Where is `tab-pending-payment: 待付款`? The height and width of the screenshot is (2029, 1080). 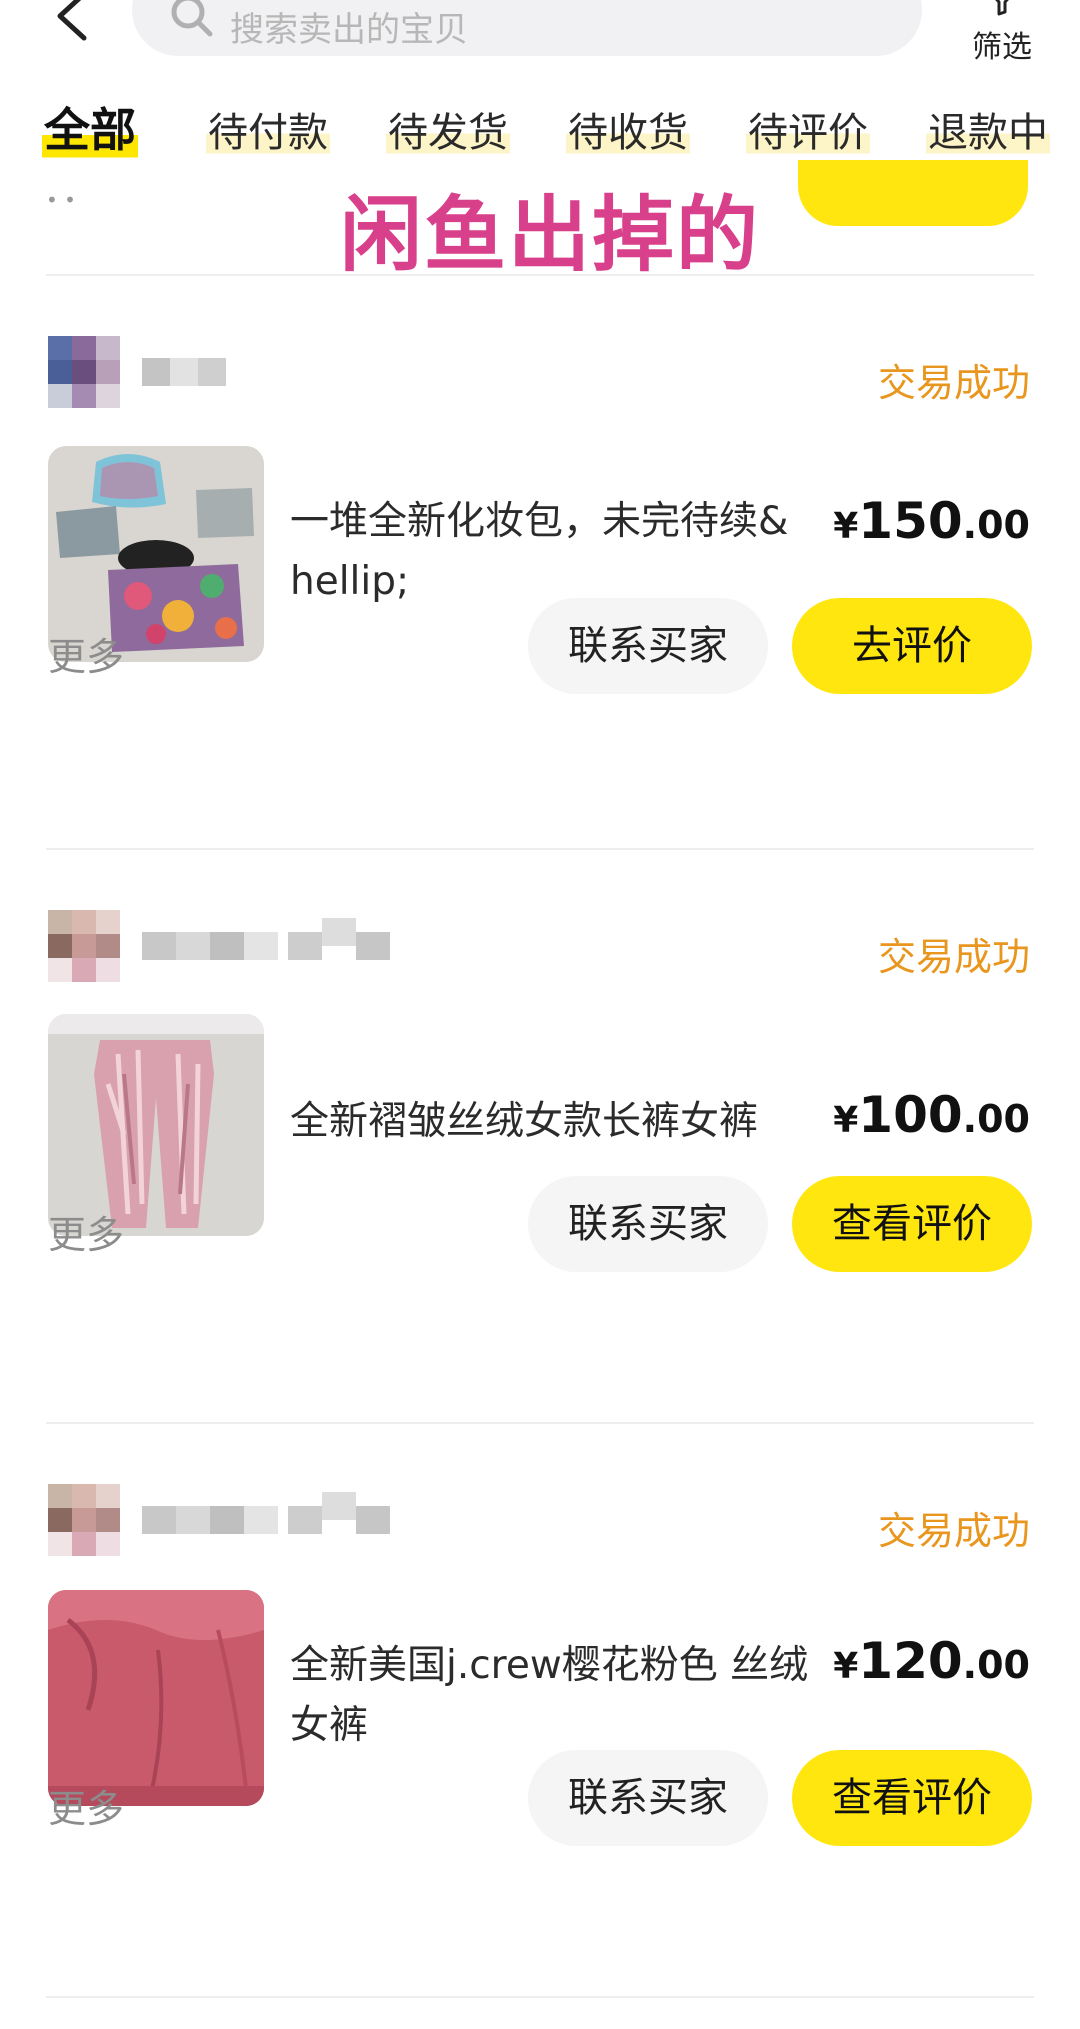
tab-pending-payment: 待付款 is located at coordinates (268, 129).